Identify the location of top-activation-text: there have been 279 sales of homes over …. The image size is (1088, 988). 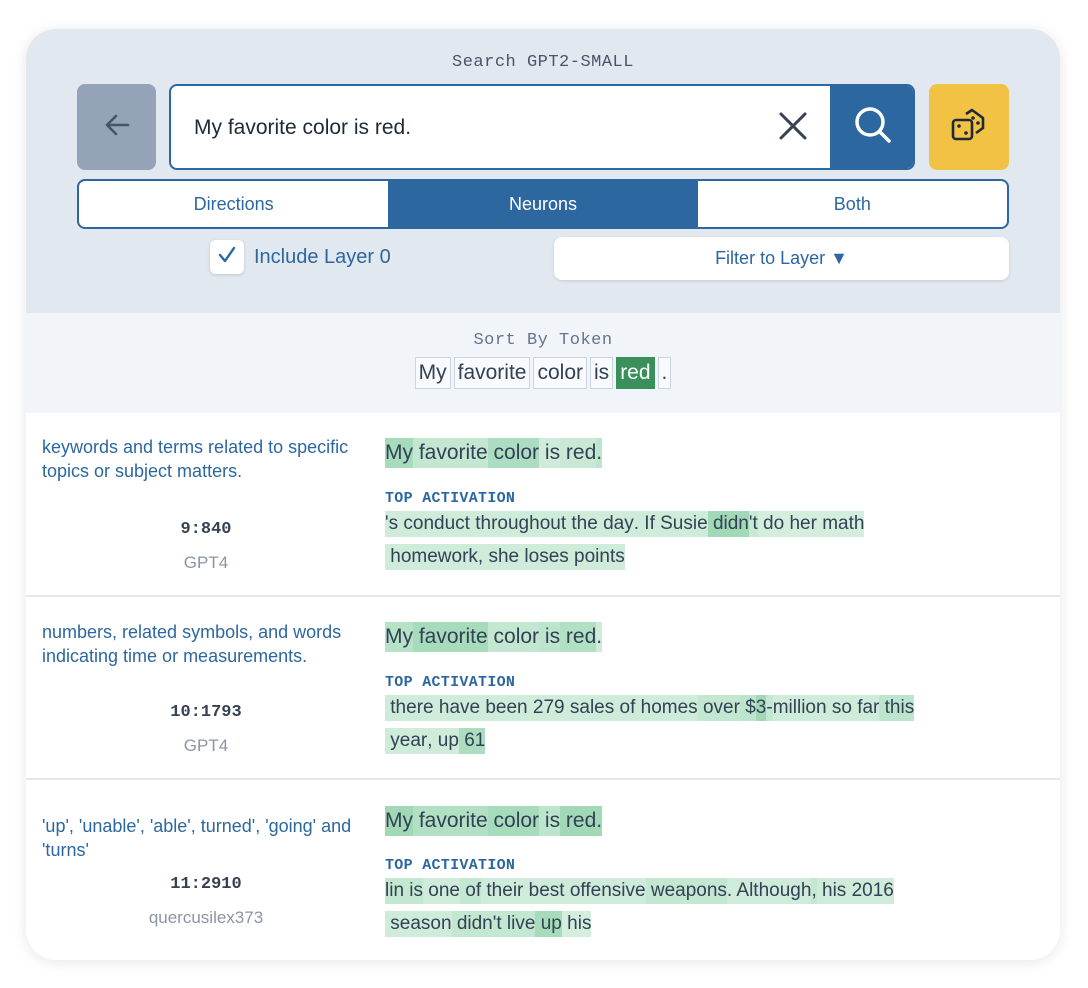
(695, 728).